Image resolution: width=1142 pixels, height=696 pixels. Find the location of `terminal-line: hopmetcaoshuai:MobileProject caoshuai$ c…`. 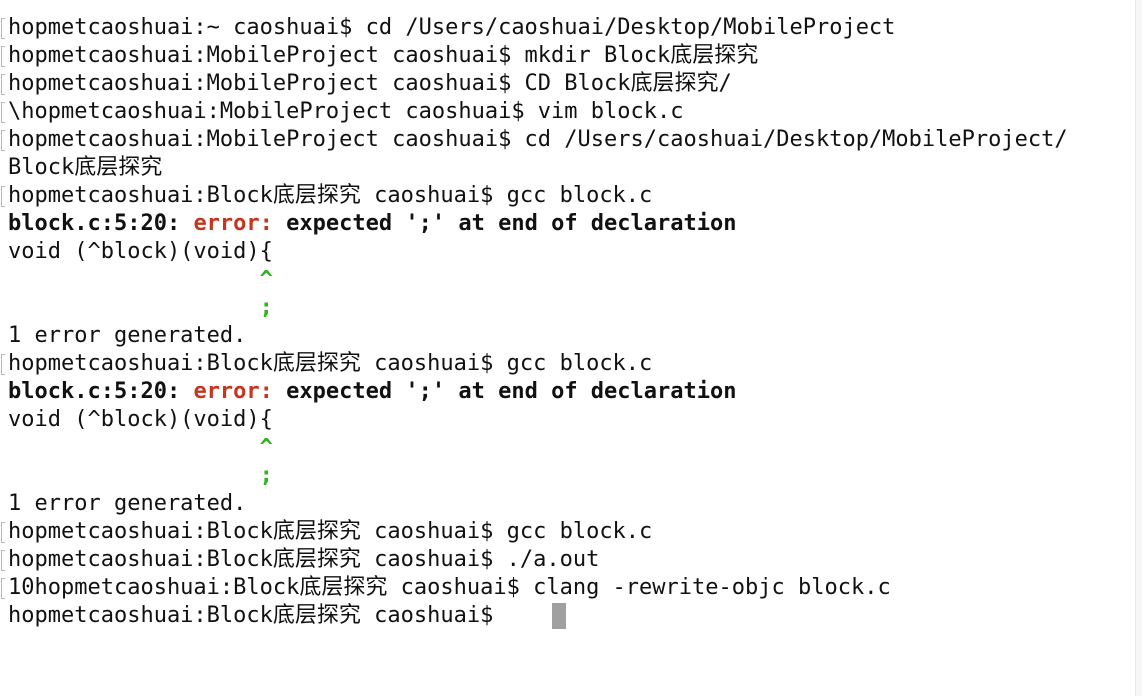

terminal-line: hopmetcaoshuai:MobileProject caoshuai$ c… is located at coordinates (538, 139).